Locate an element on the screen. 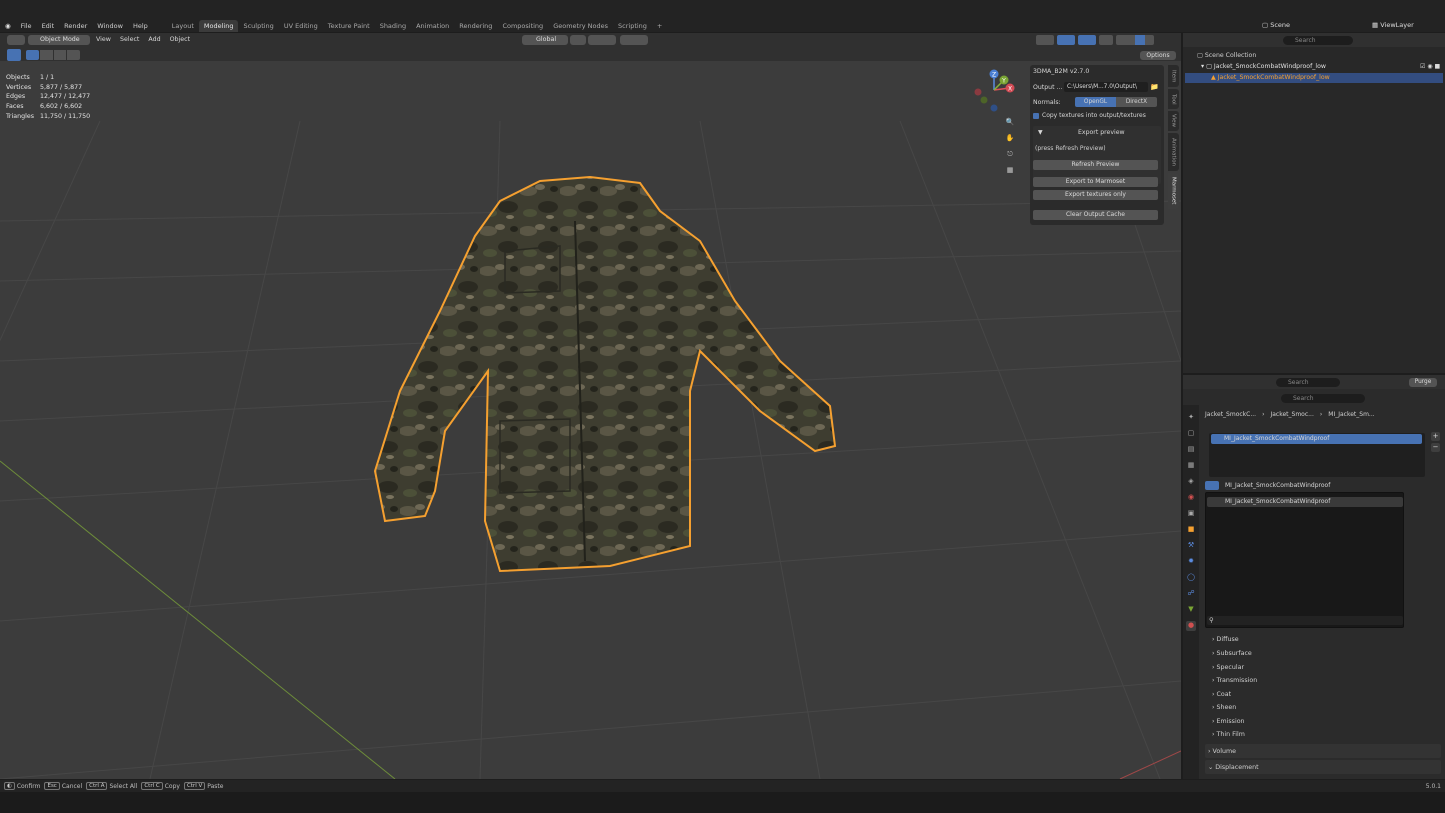 This screenshot has width=1445, height=813. collapse-icon: ▼ is located at coordinates (1040, 132).